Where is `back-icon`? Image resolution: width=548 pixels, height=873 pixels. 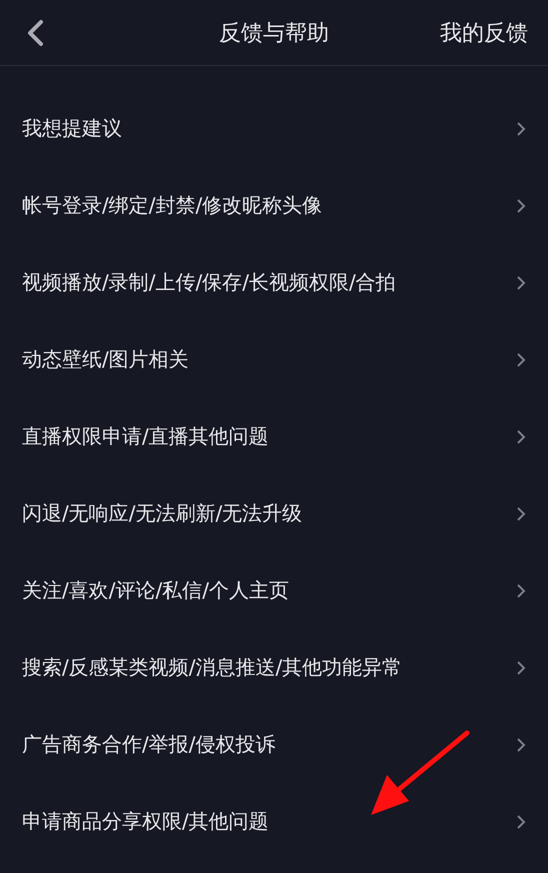
back-icon is located at coordinates (35, 32).